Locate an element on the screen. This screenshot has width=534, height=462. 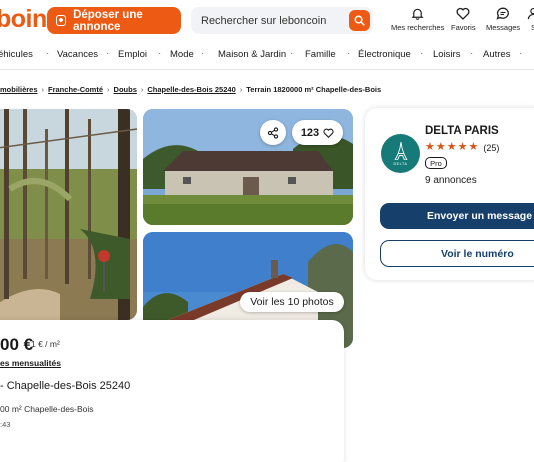
category-maison-jardin: Maison & Jardin is located at coordinates (252, 54).